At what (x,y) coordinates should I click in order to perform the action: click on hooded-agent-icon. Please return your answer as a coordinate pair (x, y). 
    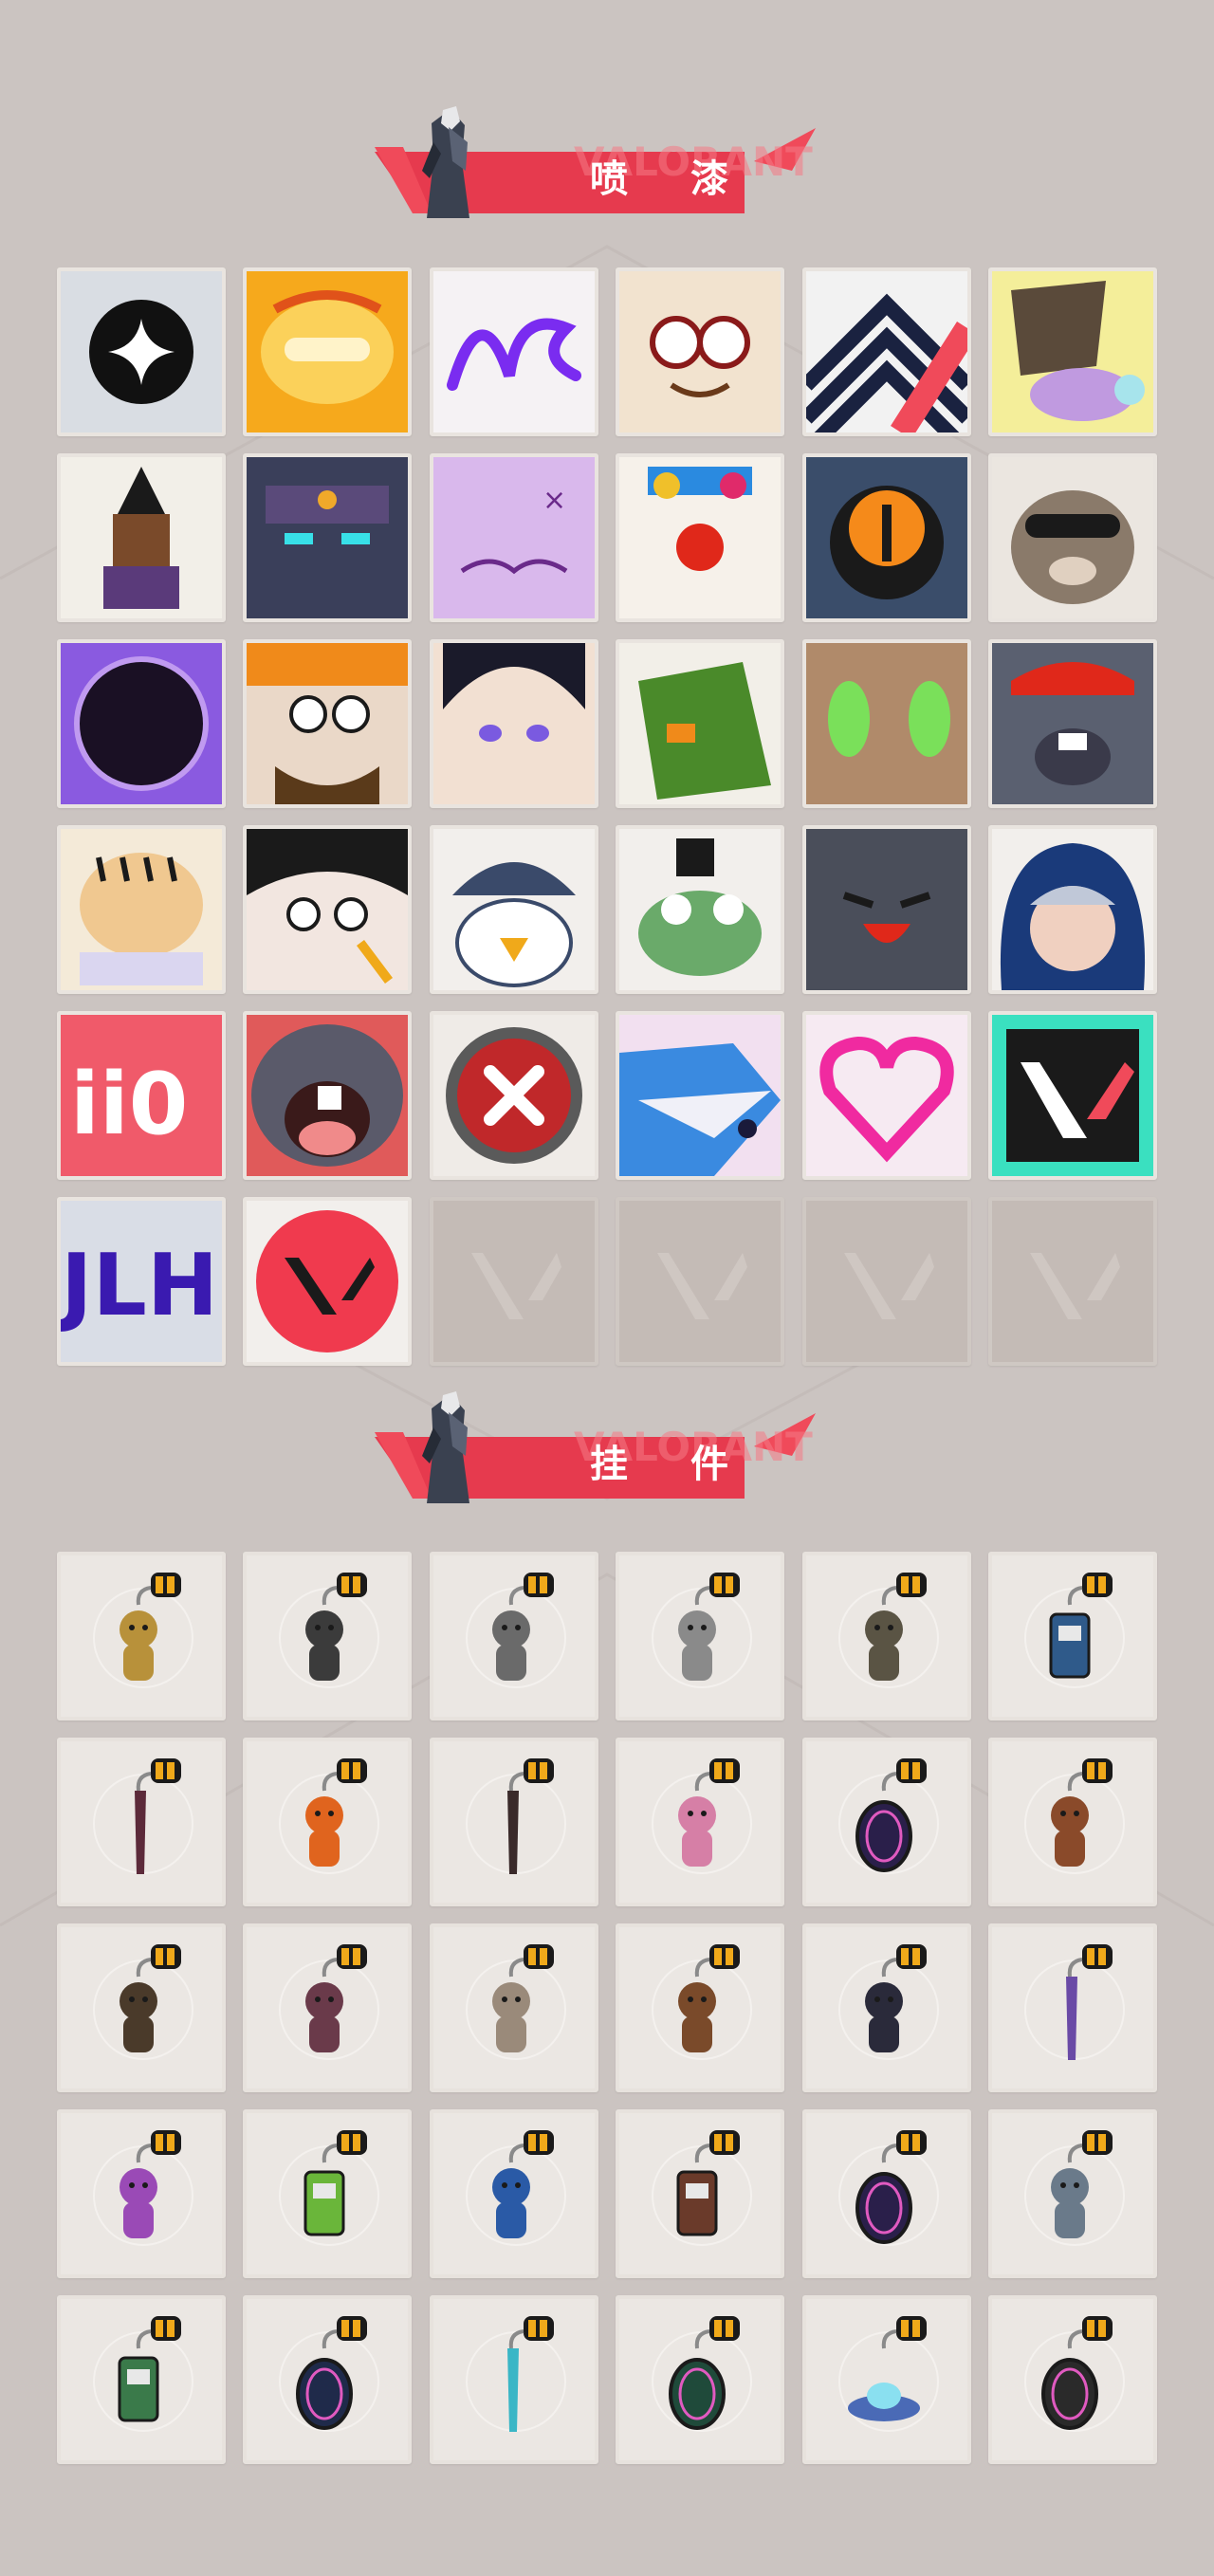
    Looking at the image, I should click on (1072, 909).